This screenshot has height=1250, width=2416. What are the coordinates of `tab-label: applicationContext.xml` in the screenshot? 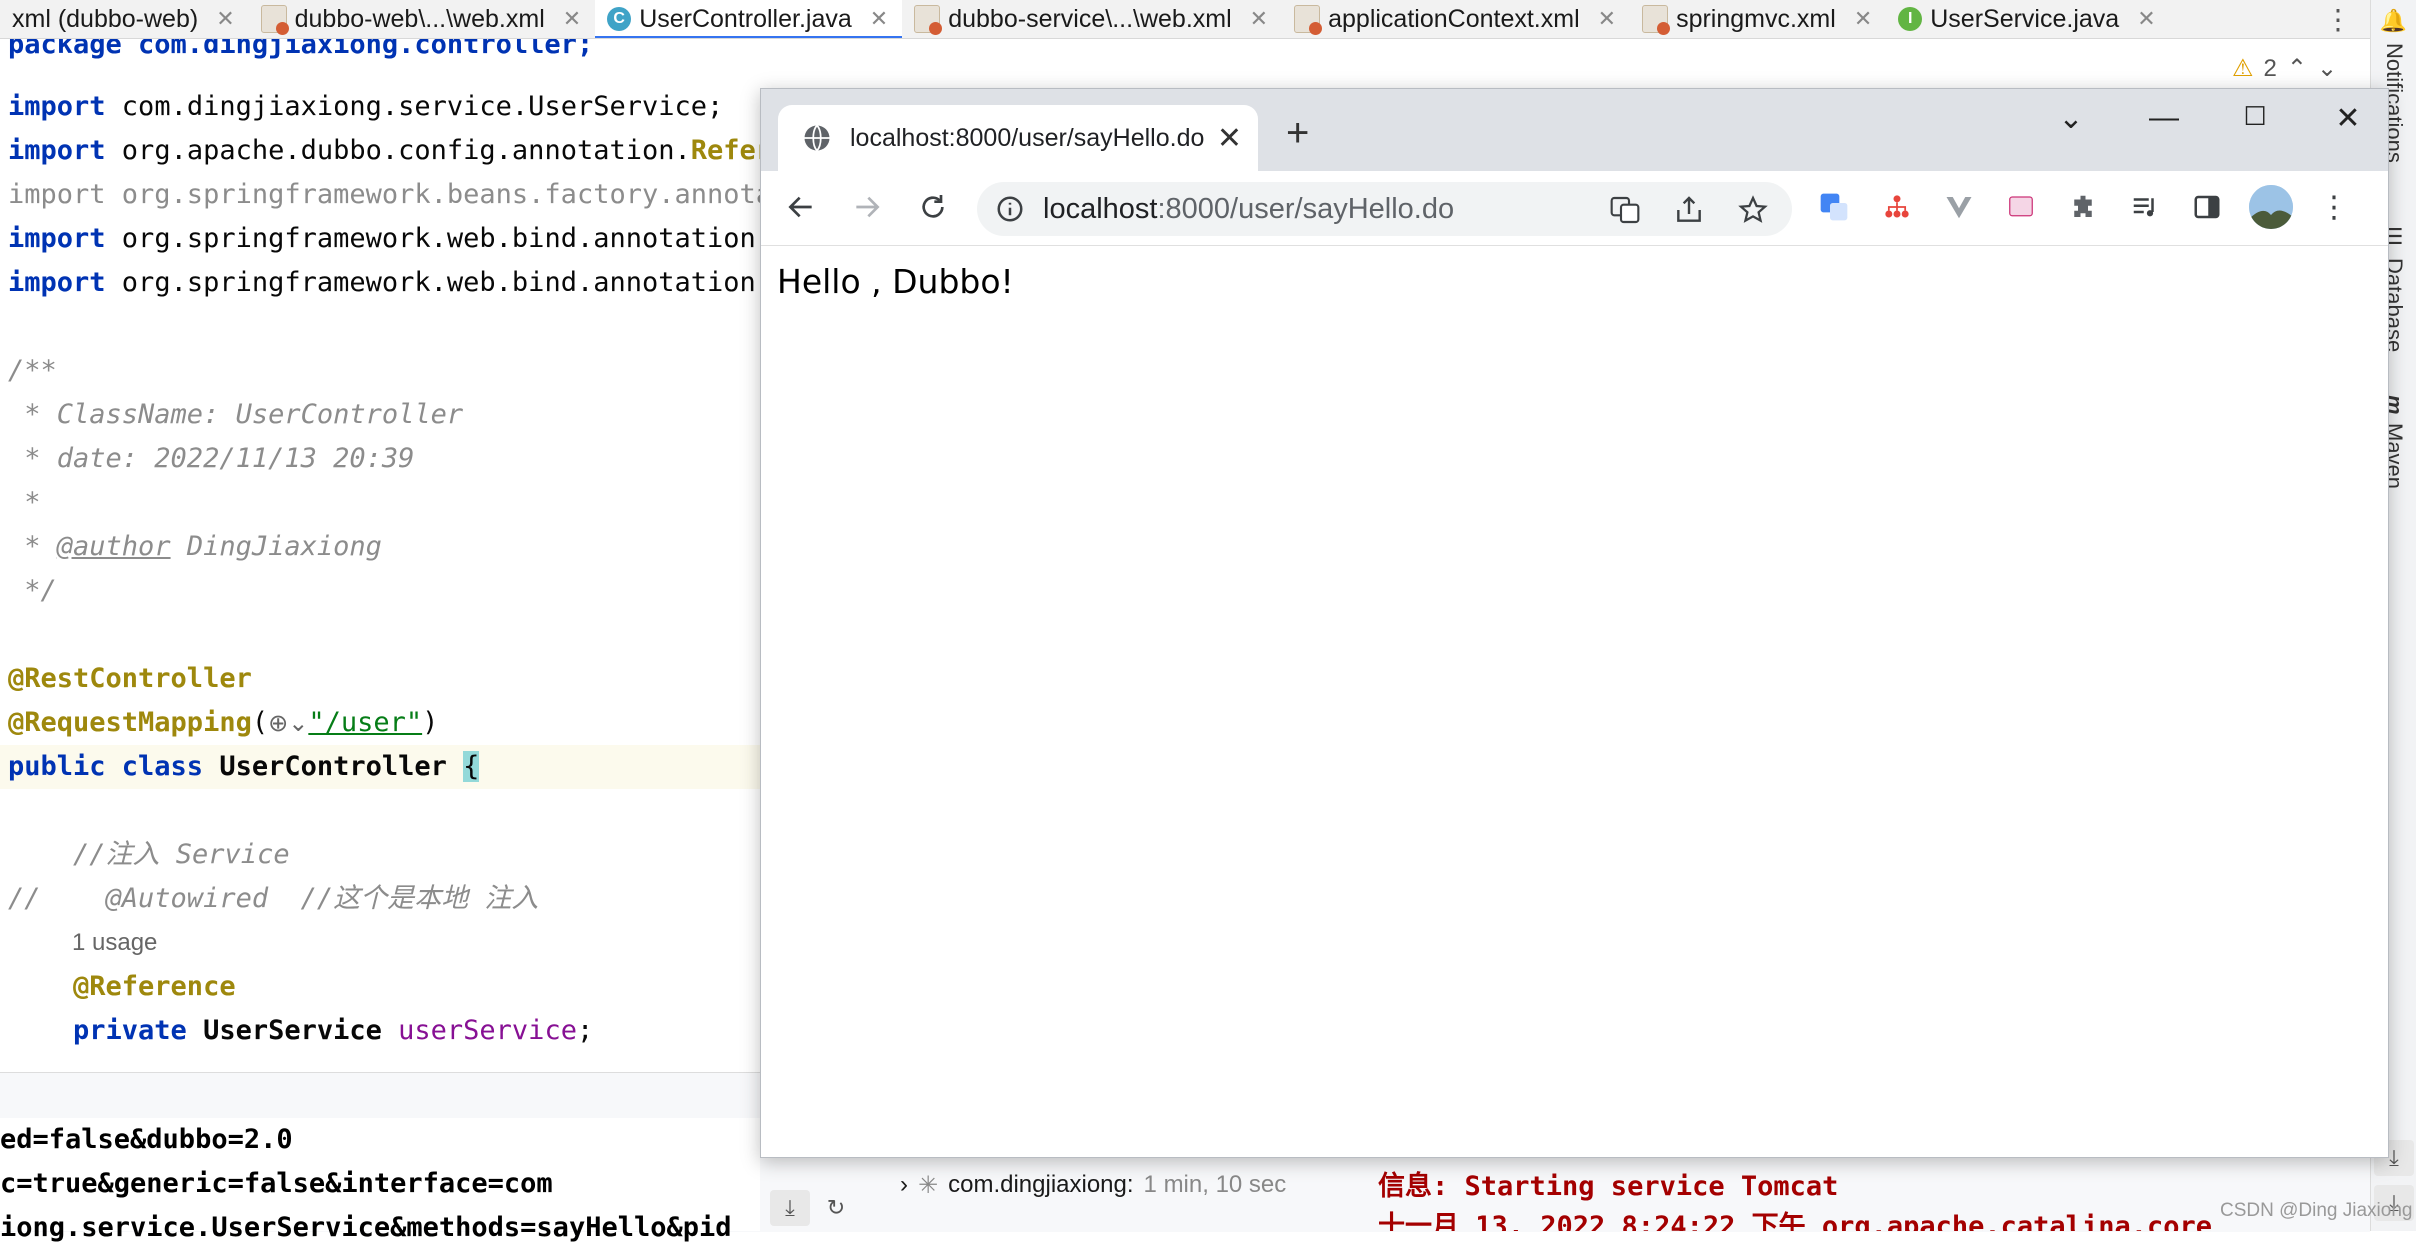 It's located at (1454, 18).